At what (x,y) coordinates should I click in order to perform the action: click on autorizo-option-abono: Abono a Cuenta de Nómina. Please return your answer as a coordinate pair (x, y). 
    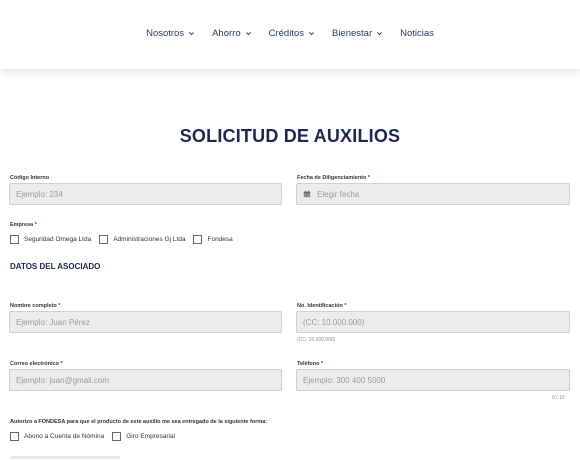
    Looking at the image, I should click on (57, 436).